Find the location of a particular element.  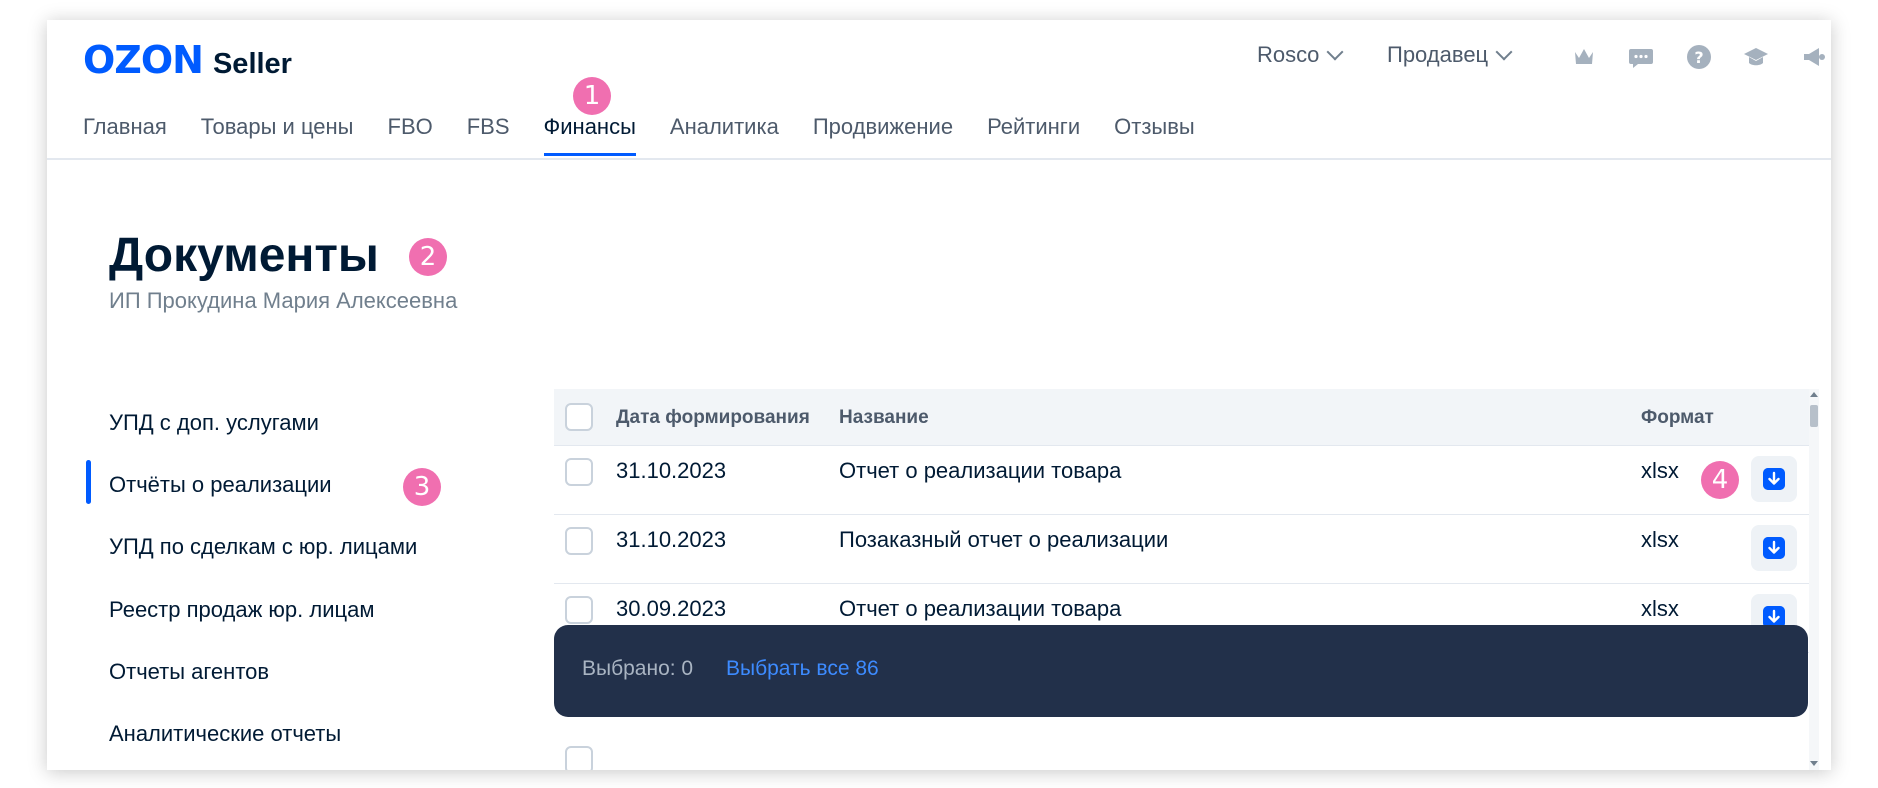

crown-icon is located at coordinates (1584, 57).